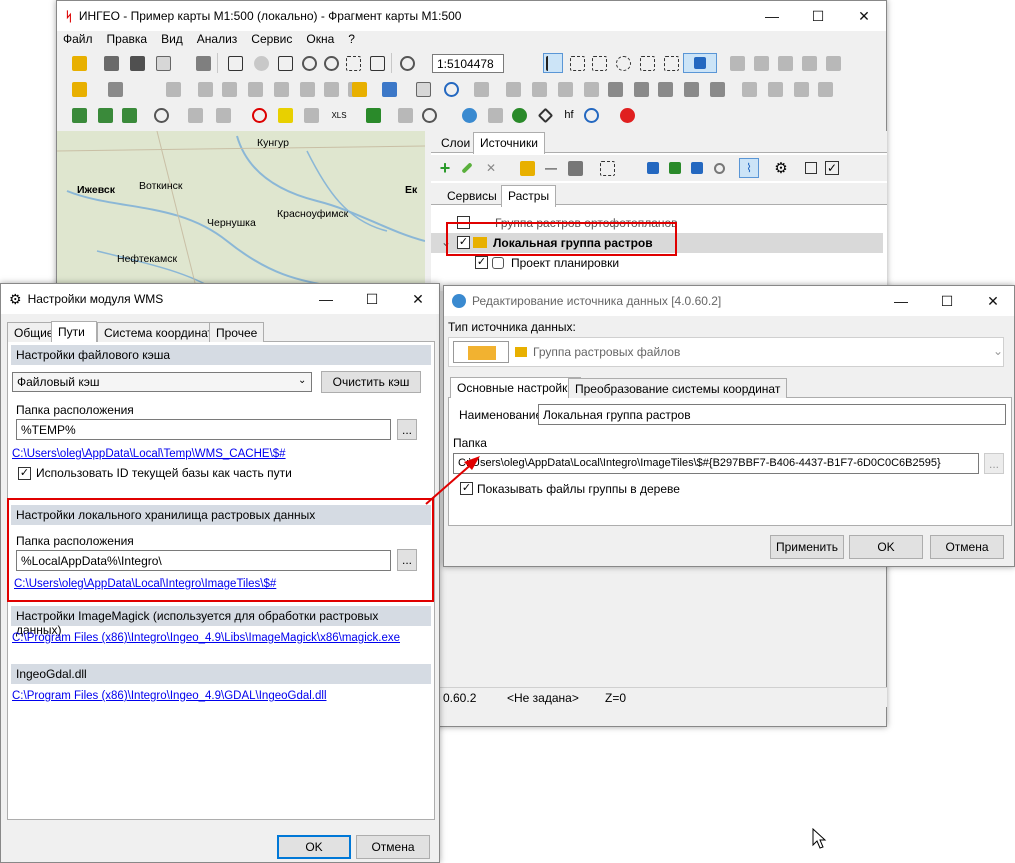 Image resolution: width=1015 pixels, height=863 pixels. I want to click on zoom-full-icon, so click(353, 63).